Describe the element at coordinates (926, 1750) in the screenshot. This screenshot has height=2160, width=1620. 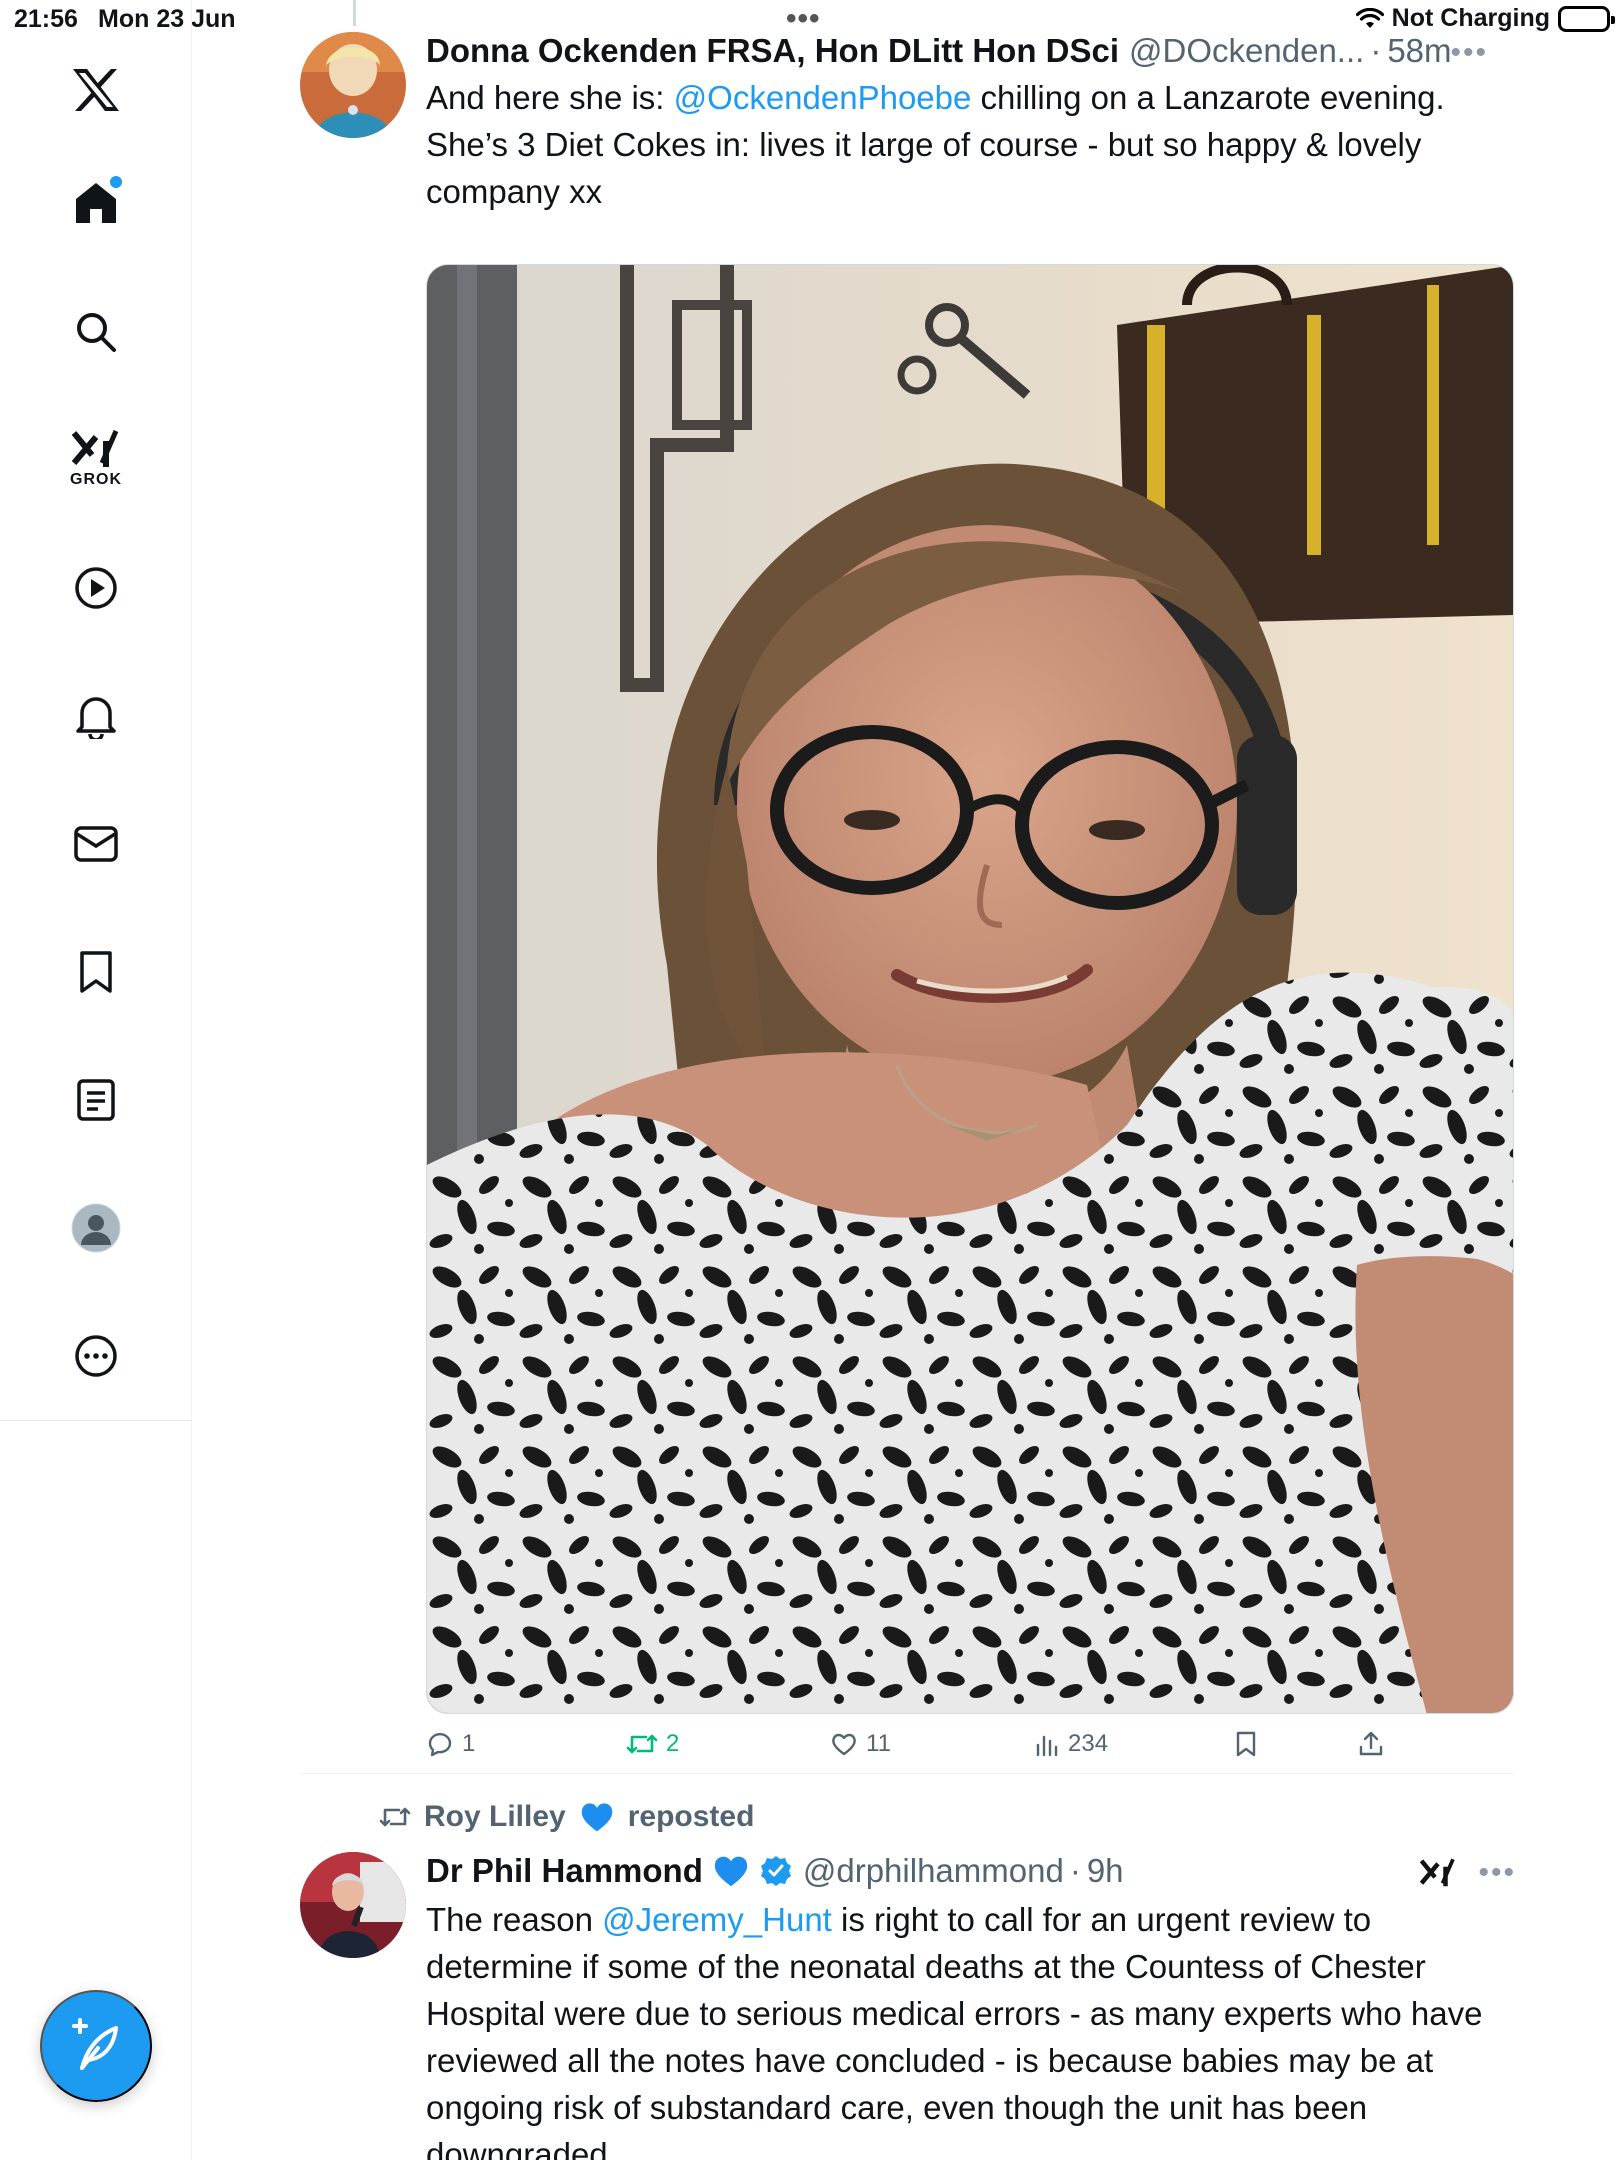
I see `tweet-actions: 1 2 11 234` at that location.